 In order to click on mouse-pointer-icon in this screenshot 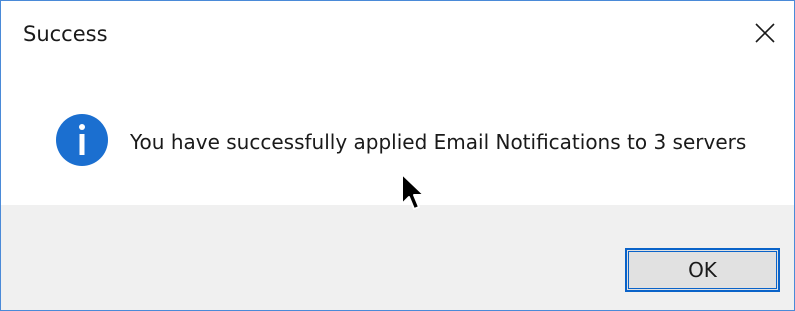, I will do `click(413, 191)`.